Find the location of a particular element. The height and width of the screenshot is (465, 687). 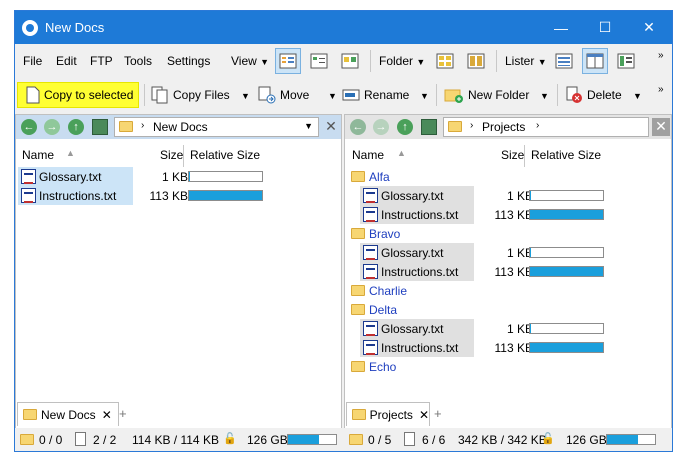

move-label: Move is located at coordinates (295, 95).